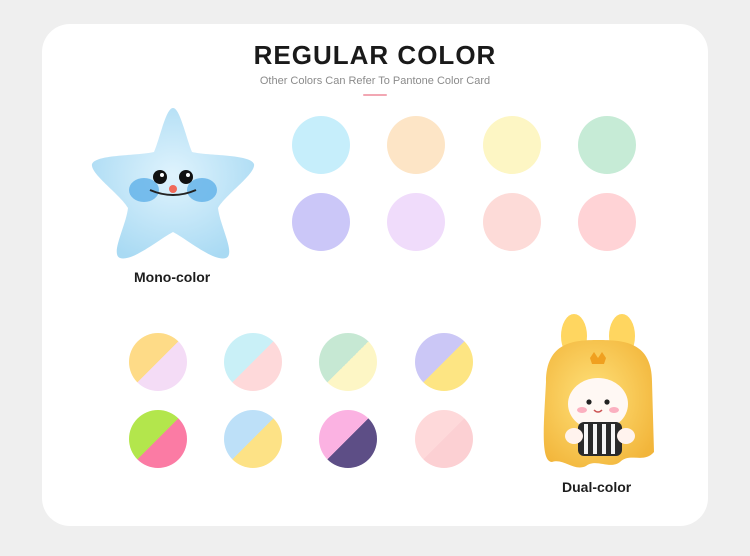 Image resolution: width=750 pixels, height=556 pixels. Describe the element at coordinates (598, 391) in the screenshot. I see `bunny-plush-image` at that location.